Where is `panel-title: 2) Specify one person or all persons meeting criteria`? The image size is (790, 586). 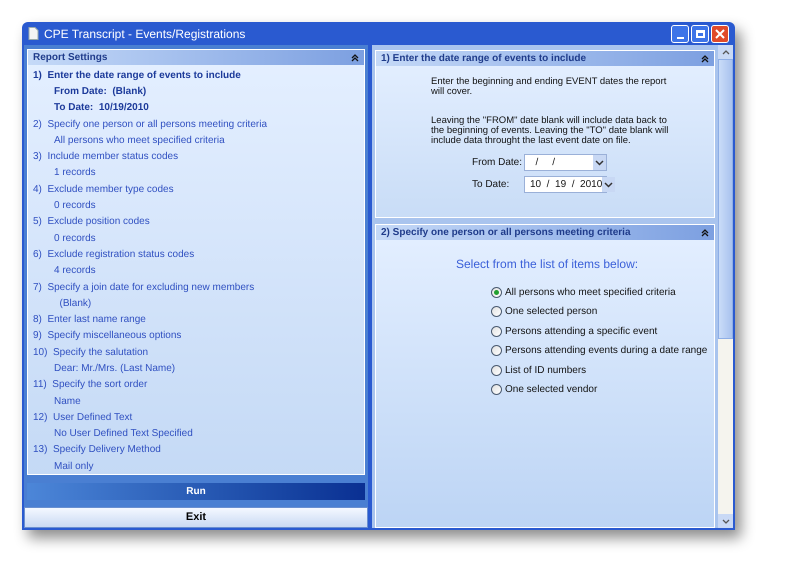
panel-title: 2) Specify one person or all persons meeting criteria is located at coordinates (506, 233).